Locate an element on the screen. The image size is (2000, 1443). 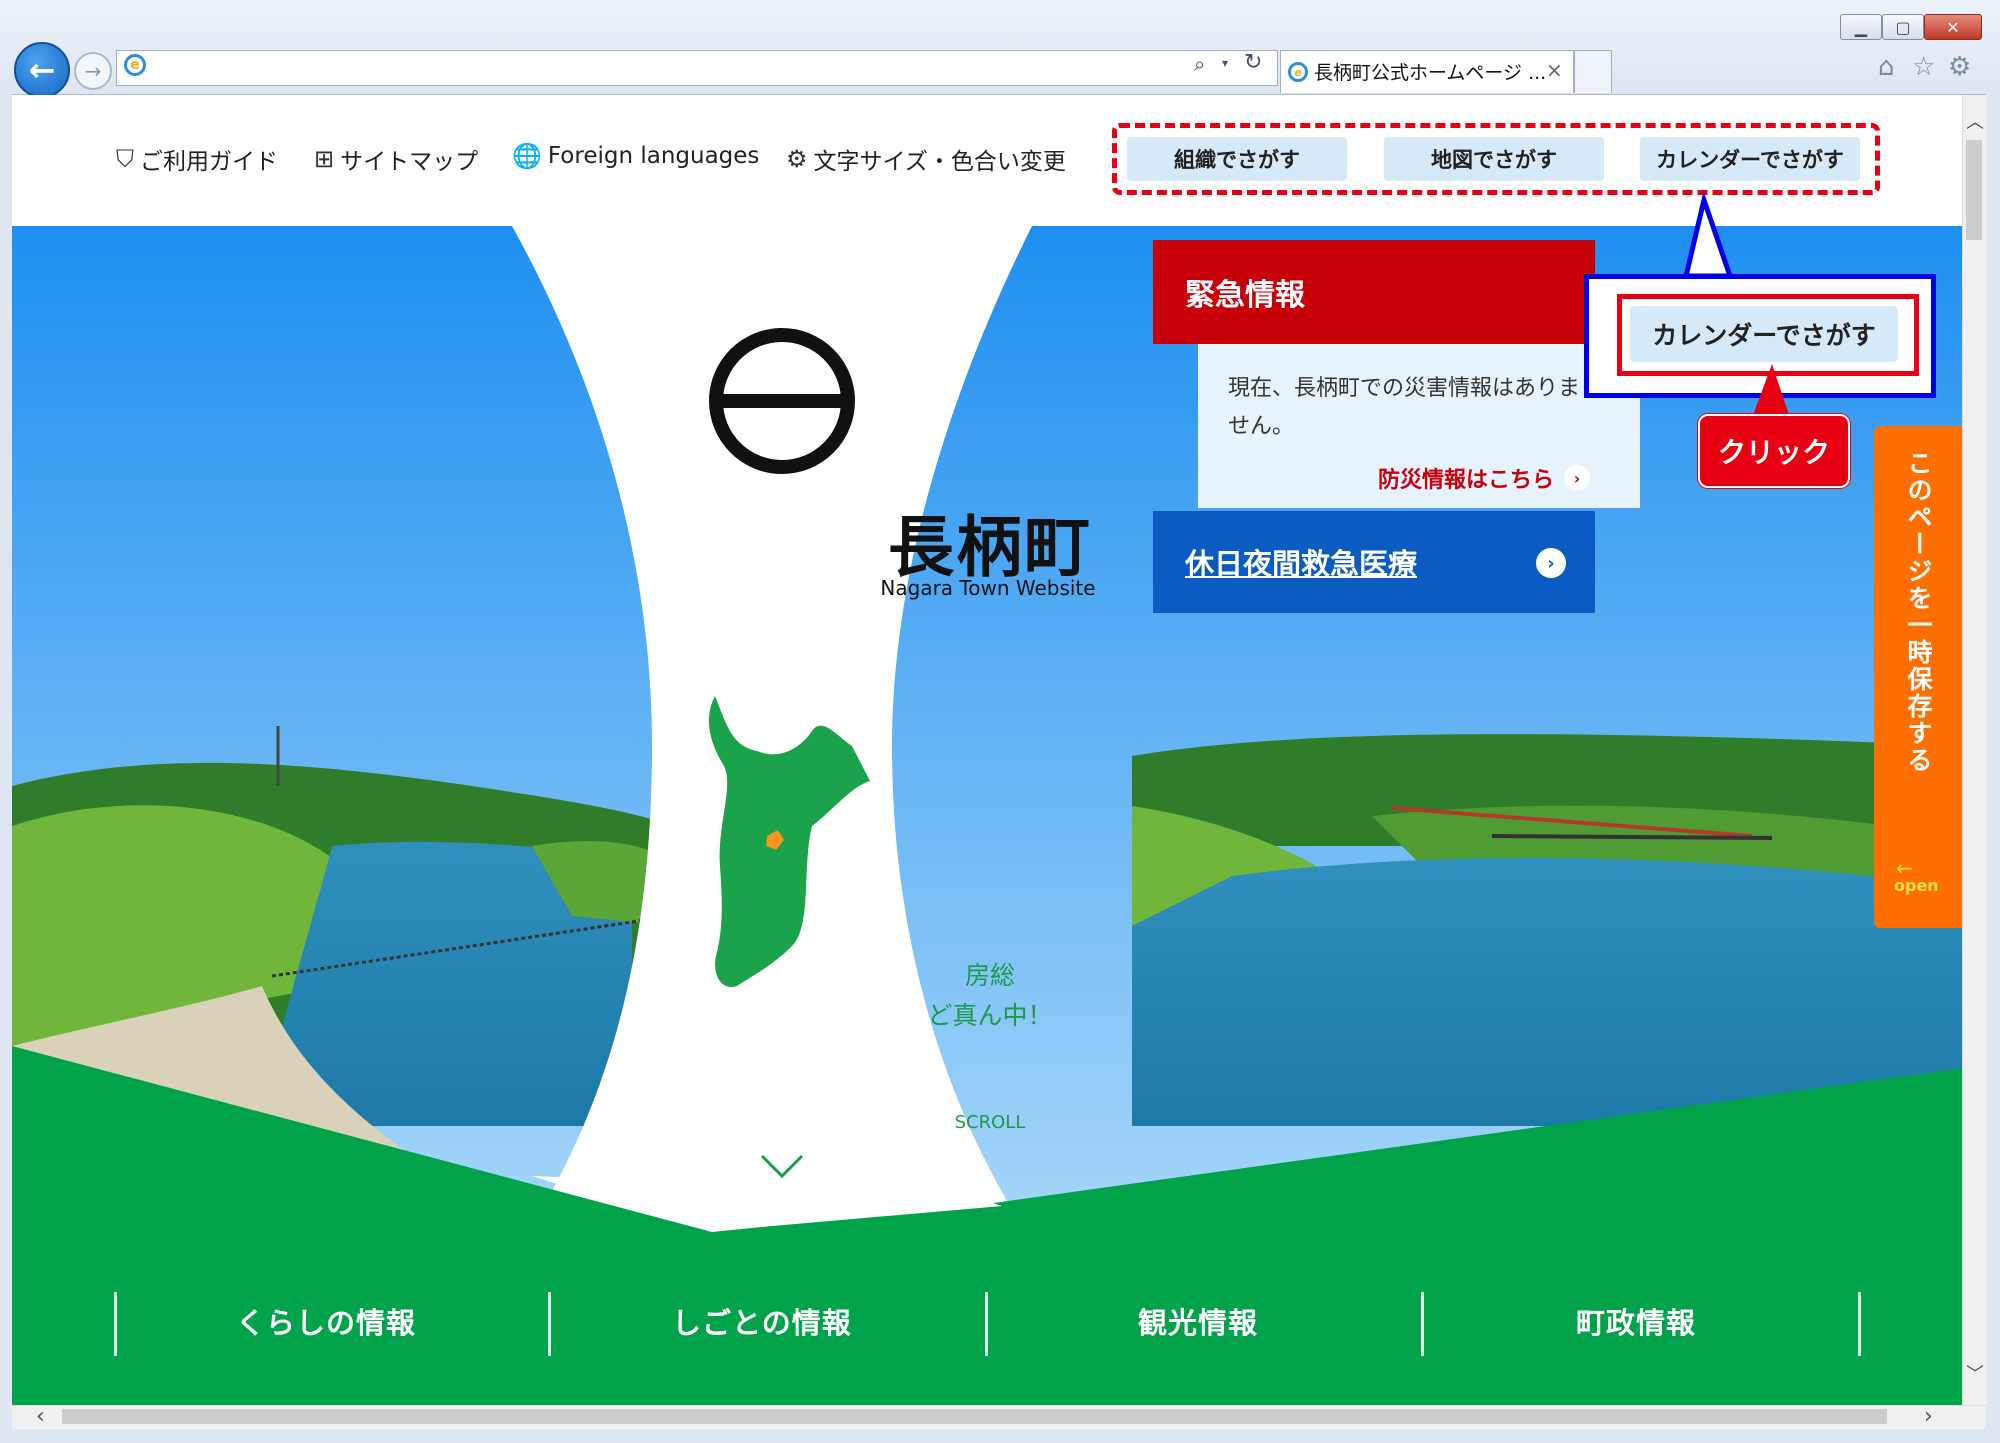
nav-tourism-info: 観光情報 is located at coordinates (1198, 1321).